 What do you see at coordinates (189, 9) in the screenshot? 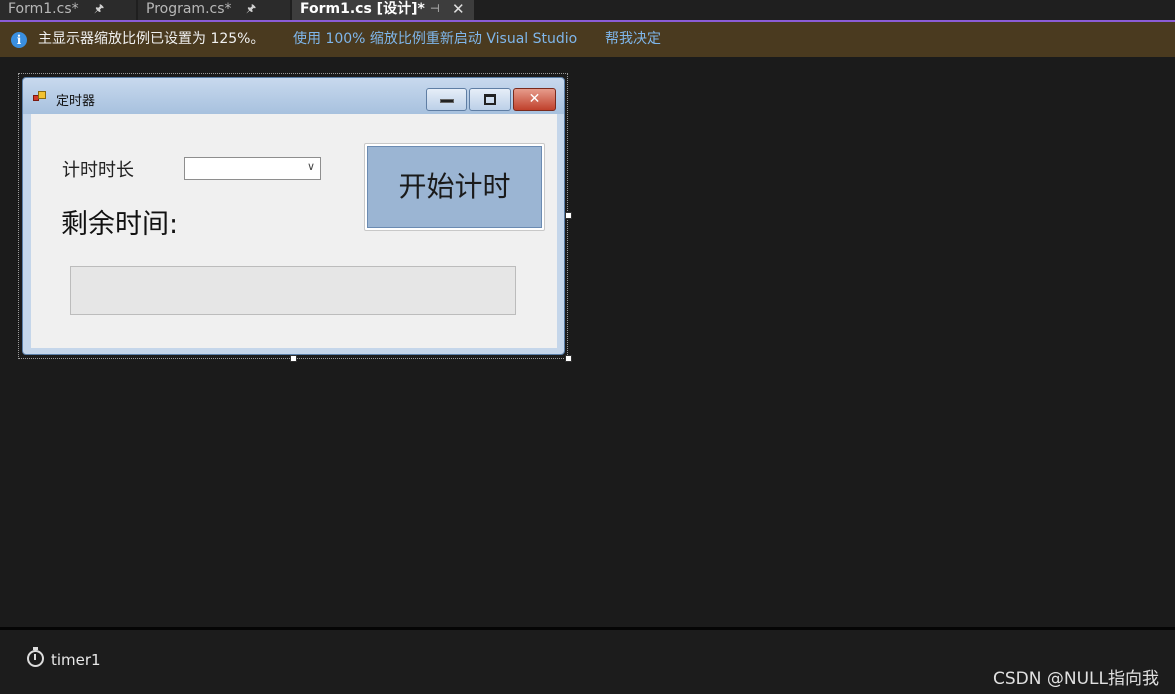
I see `tab-label: Program.cs*` at bounding box center [189, 9].